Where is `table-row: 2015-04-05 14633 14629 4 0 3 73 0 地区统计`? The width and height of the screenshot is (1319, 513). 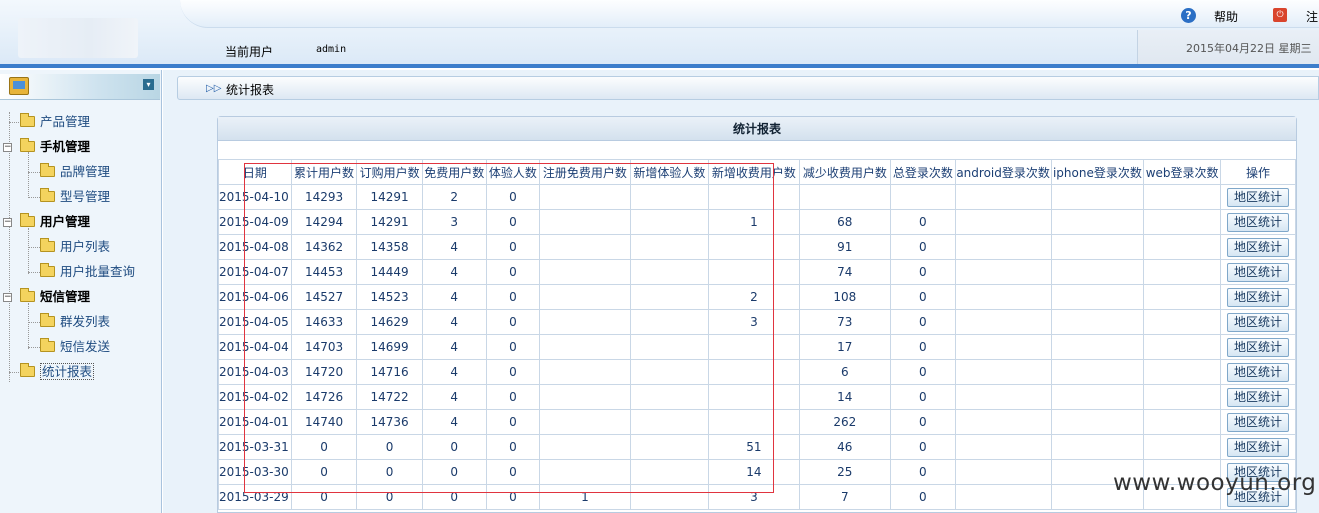 table-row: 2015-04-05 14633 14629 4 0 3 73 0 地区统计 is located at coordinates (757, 322).